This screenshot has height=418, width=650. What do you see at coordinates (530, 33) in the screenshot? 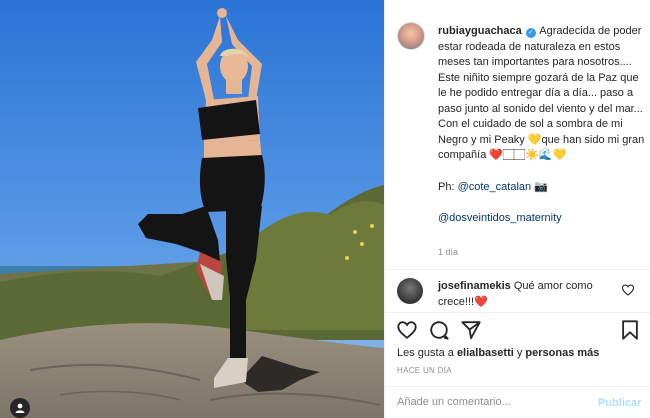
I see `verified-badge-icon: ✓` at bounding box center [530, 33].